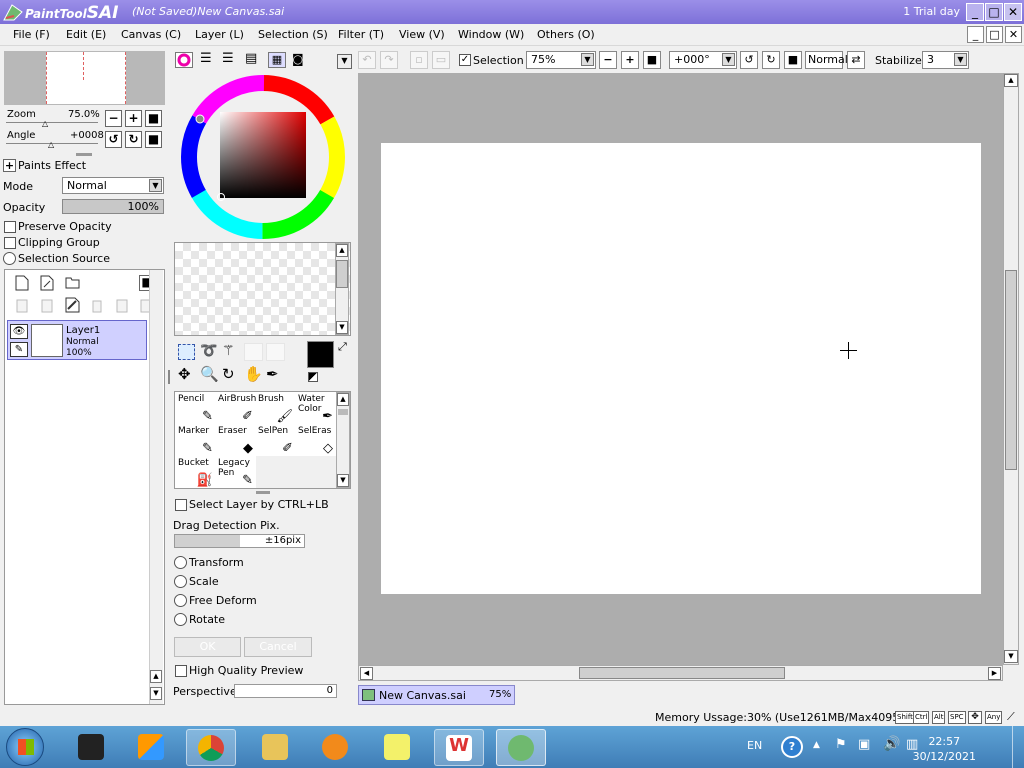  I want to click on navigator-preview, so click(84, 78).